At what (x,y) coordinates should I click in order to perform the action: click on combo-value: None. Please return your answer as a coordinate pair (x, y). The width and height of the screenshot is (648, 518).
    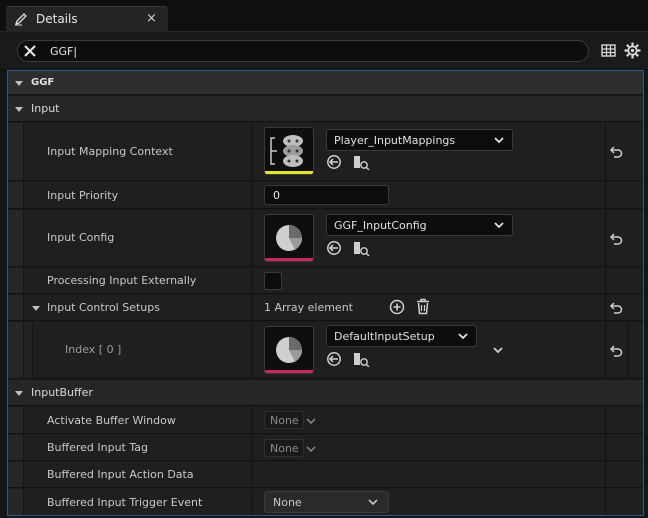
    Looking at the image, I should click on (284, 448).